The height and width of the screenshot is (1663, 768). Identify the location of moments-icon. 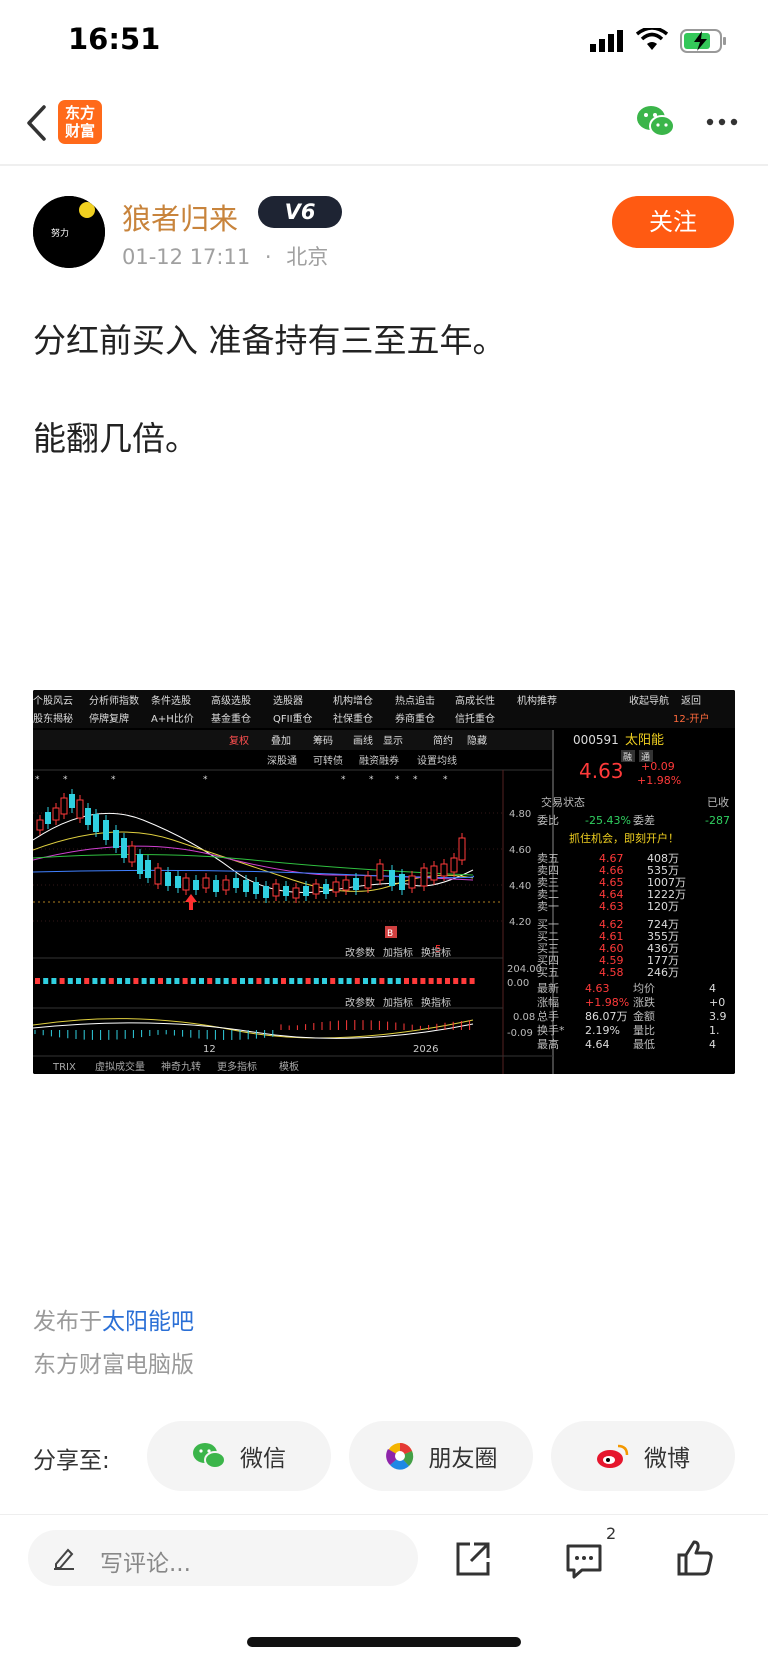
(399, 1456).